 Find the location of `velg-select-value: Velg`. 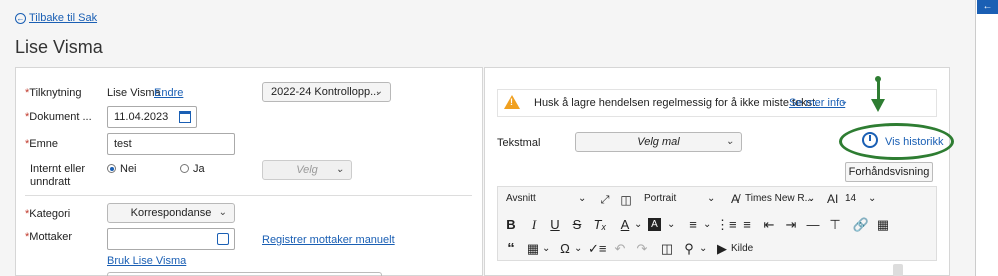

velg-select-value: Velg is located at coordinates (307, 170).